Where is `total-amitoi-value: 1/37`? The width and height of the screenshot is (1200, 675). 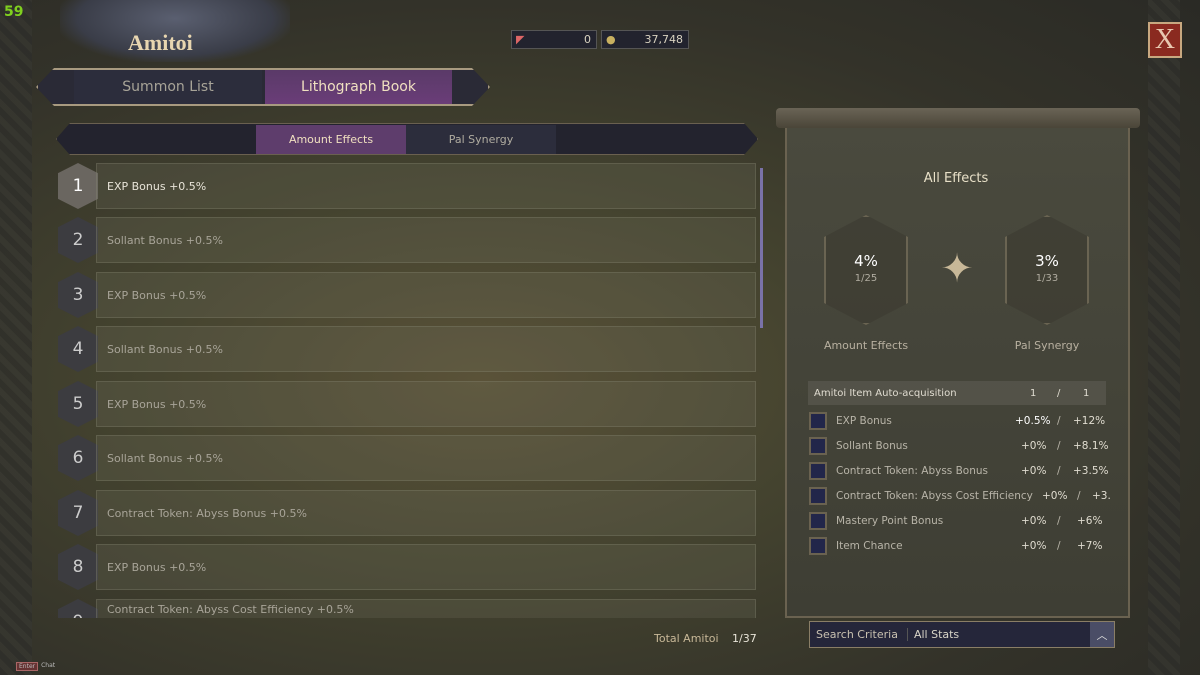 total-amitoi-value: 1/37 is located at coordinates (744, 638).